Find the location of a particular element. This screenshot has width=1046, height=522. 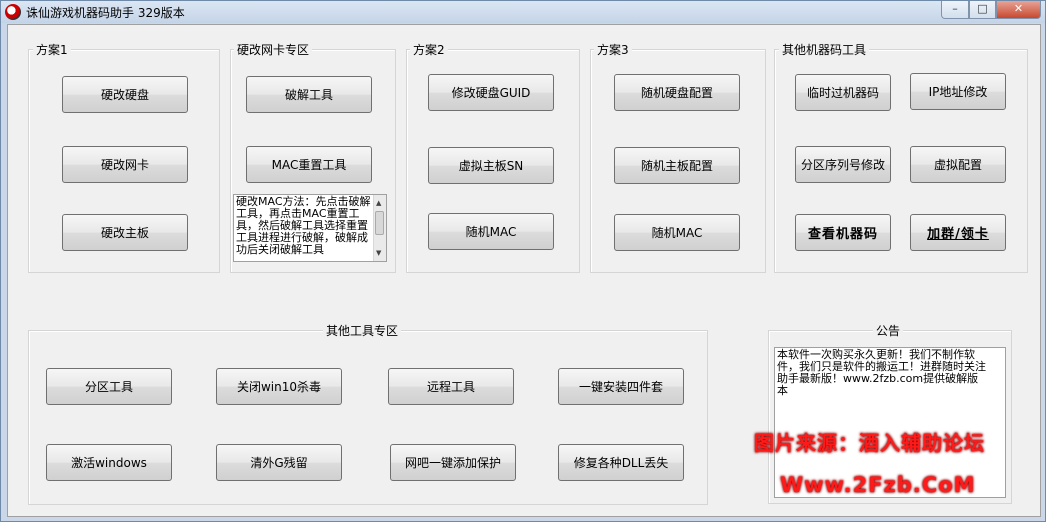

netcafe-protect-button: 网吧一键添加保护 is located at coordinates (453, 462).